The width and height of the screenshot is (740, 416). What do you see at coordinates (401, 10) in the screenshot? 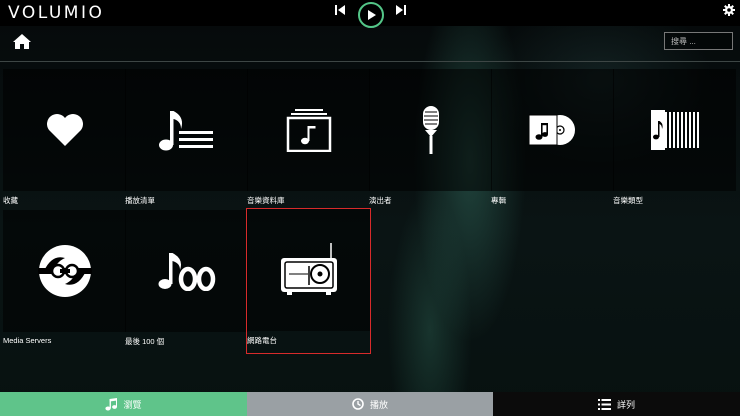
I see `skip-next-icon` at bounding box center [401, 10].